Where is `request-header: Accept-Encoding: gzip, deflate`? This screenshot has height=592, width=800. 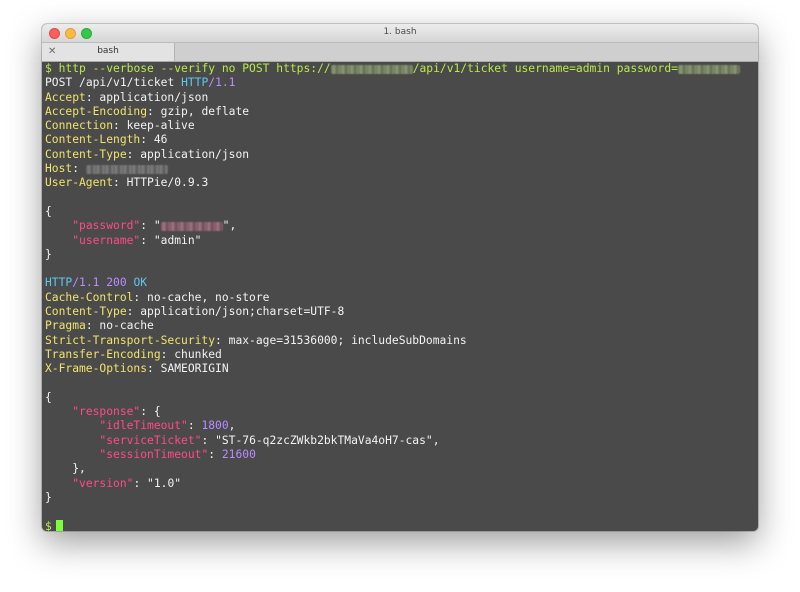
request-header: Accept-Encoding: gzip, deflate is located at coordinates (147, 111).